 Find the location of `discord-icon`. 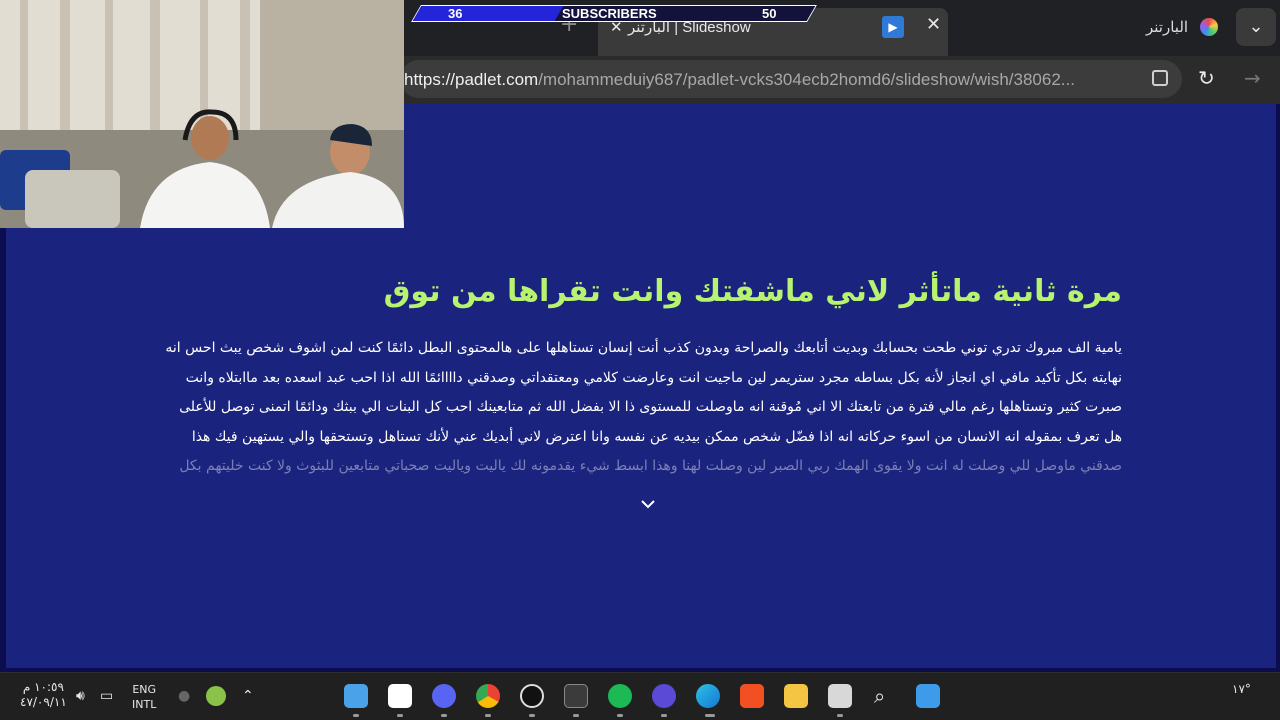

discord-icon is located at coordinates (444, 696).